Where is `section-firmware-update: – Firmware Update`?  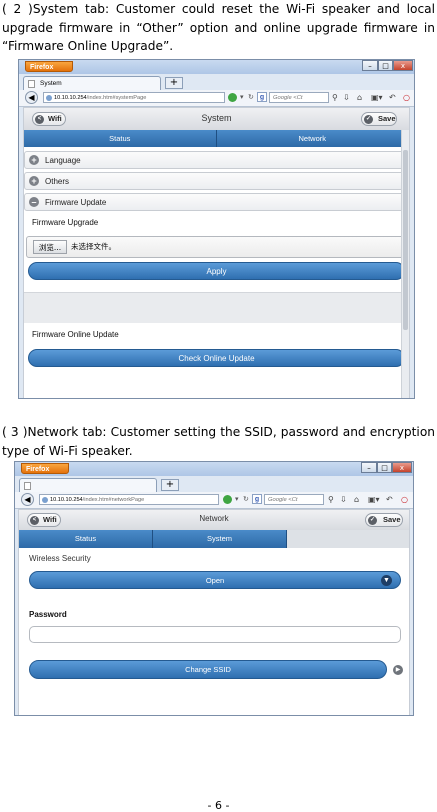 section-firmware-update: – Firmware Update is located at coordinates (216, 202).